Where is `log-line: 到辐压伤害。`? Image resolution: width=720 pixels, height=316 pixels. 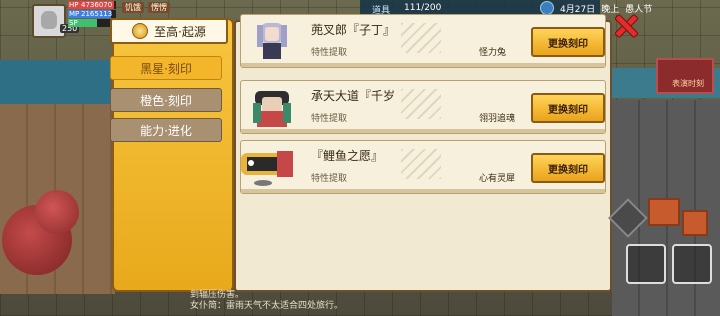
log-line: 到辐压伤害。 is located at coordinates (217, 295).